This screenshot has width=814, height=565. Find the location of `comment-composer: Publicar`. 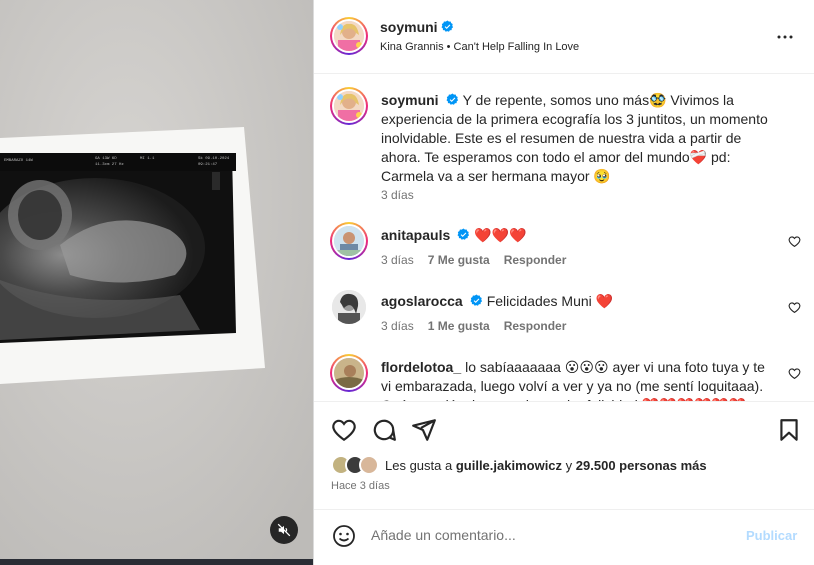

comment-composer: Publicar is located at coordinates (564, 537).